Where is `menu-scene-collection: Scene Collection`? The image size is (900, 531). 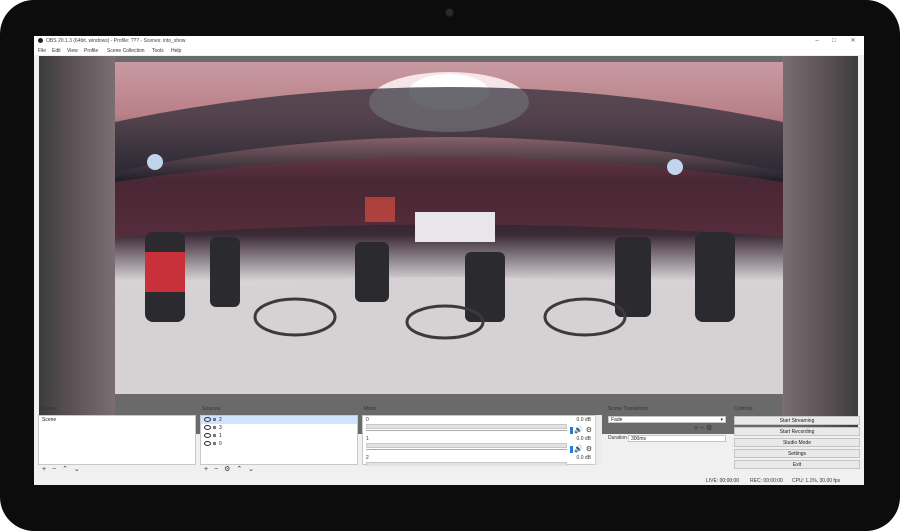 menu-scene-collection: Scene Collection is located at coordinates (126, 51).